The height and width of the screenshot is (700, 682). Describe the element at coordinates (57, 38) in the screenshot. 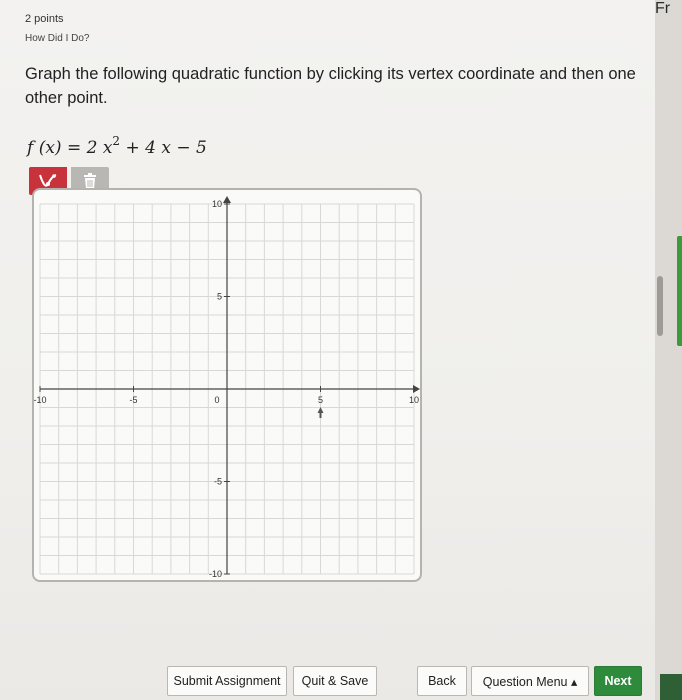

I see `how-did-i-do-link: How Did I Do?` at that location.